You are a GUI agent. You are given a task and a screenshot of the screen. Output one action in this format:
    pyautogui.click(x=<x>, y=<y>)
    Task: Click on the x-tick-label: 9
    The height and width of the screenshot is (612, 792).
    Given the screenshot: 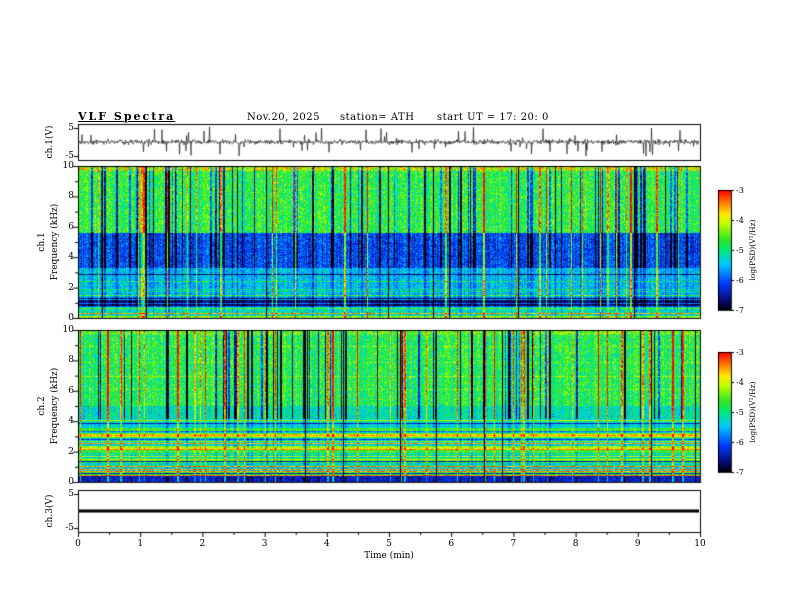 What is the action you would take?
    pyautogui.click(x=637, y=544)
    